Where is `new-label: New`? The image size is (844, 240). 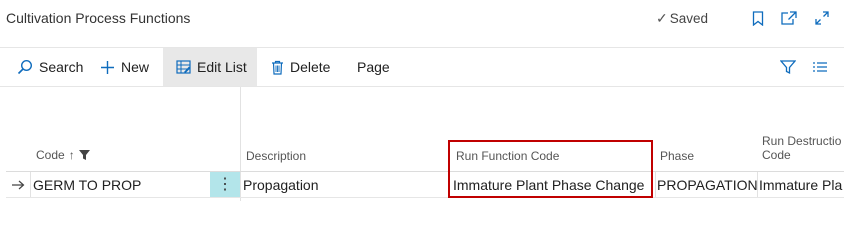 new-label: New is located at coordinates (135, 67).